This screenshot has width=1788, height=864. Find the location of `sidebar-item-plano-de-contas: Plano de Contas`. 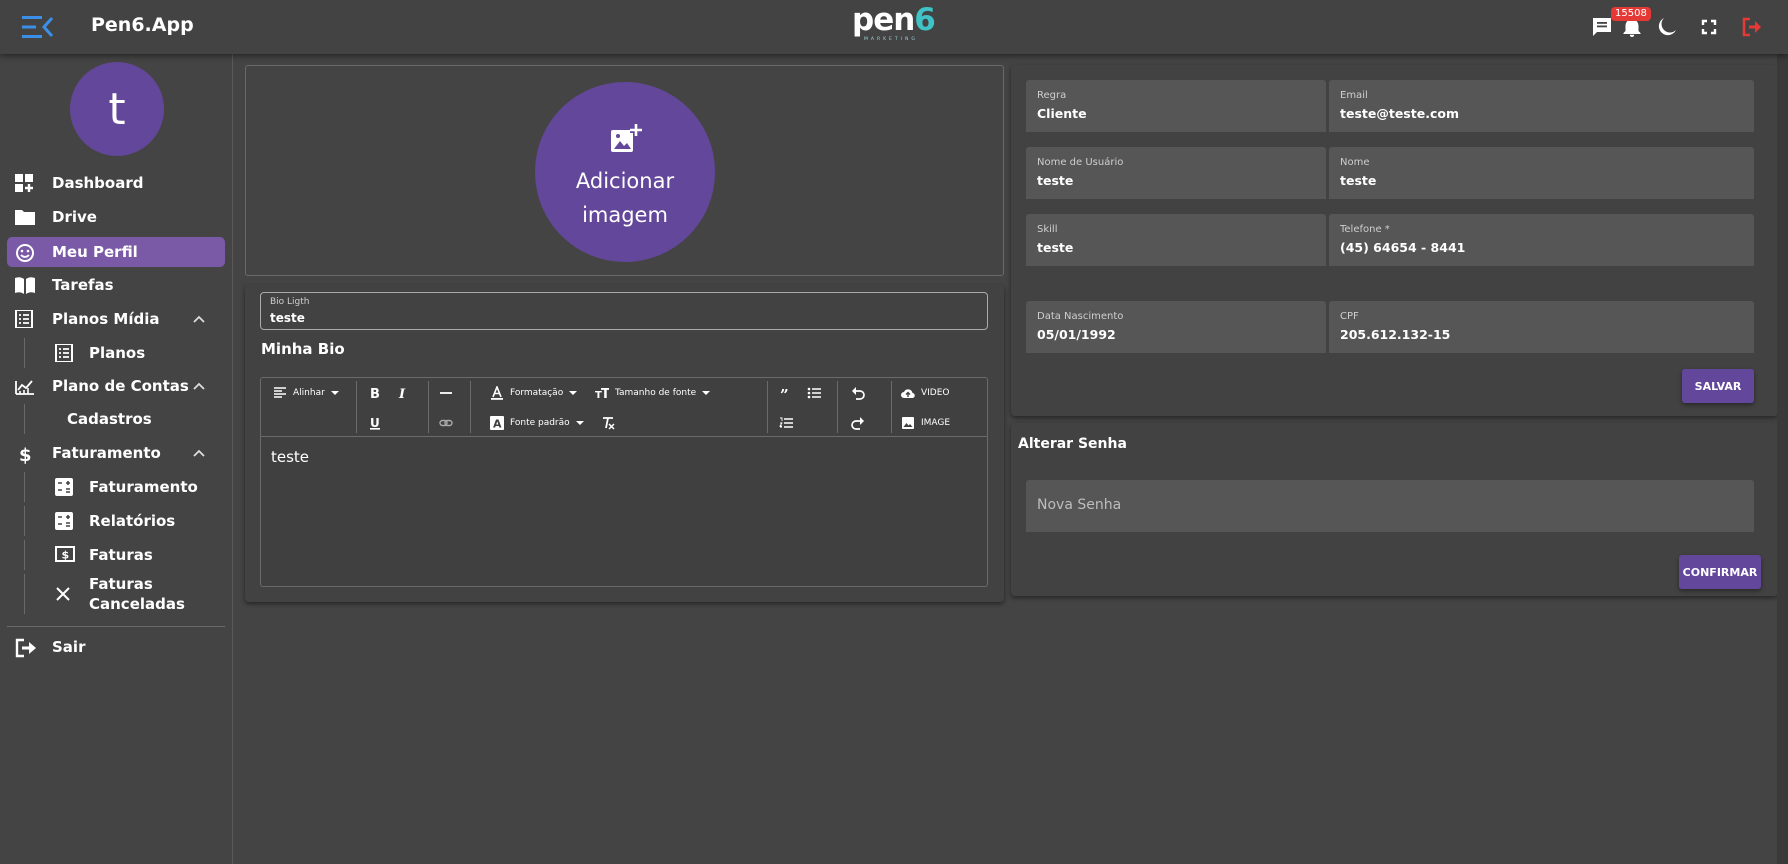

sidebar-item-plano-de-contas: Plano de Contas is located at coordinates (116, 386).